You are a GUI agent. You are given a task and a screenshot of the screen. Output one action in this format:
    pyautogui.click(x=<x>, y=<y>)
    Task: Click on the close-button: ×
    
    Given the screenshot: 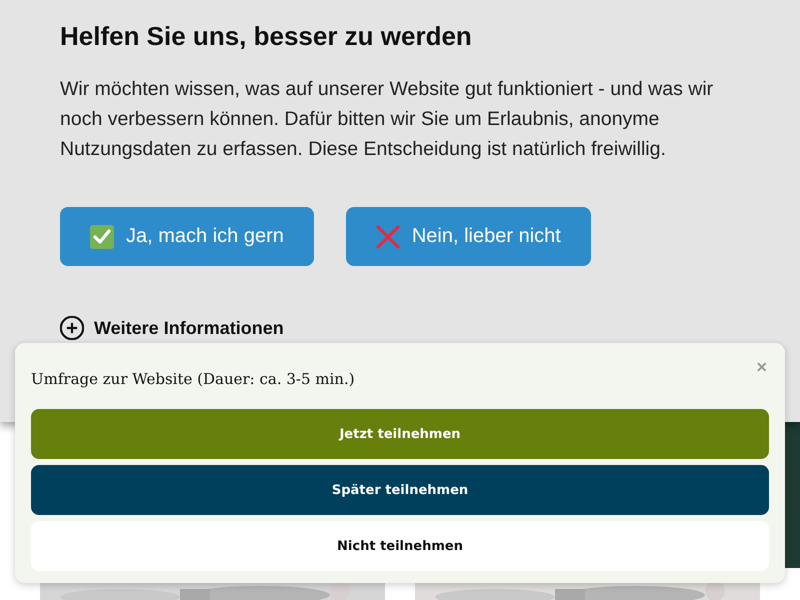 What is the action you would take?
    pyautogui.click(x=761, y=367)
    